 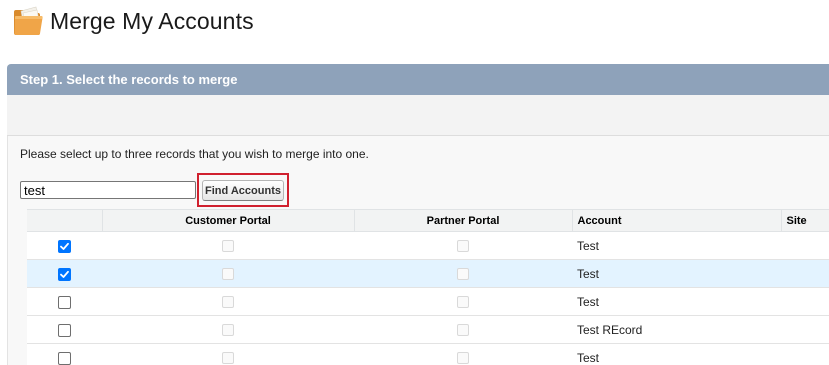 What do you see at coordinates (28, 20) in the screenshot?
I see `folder-icon` at bounding box center [28, 20].